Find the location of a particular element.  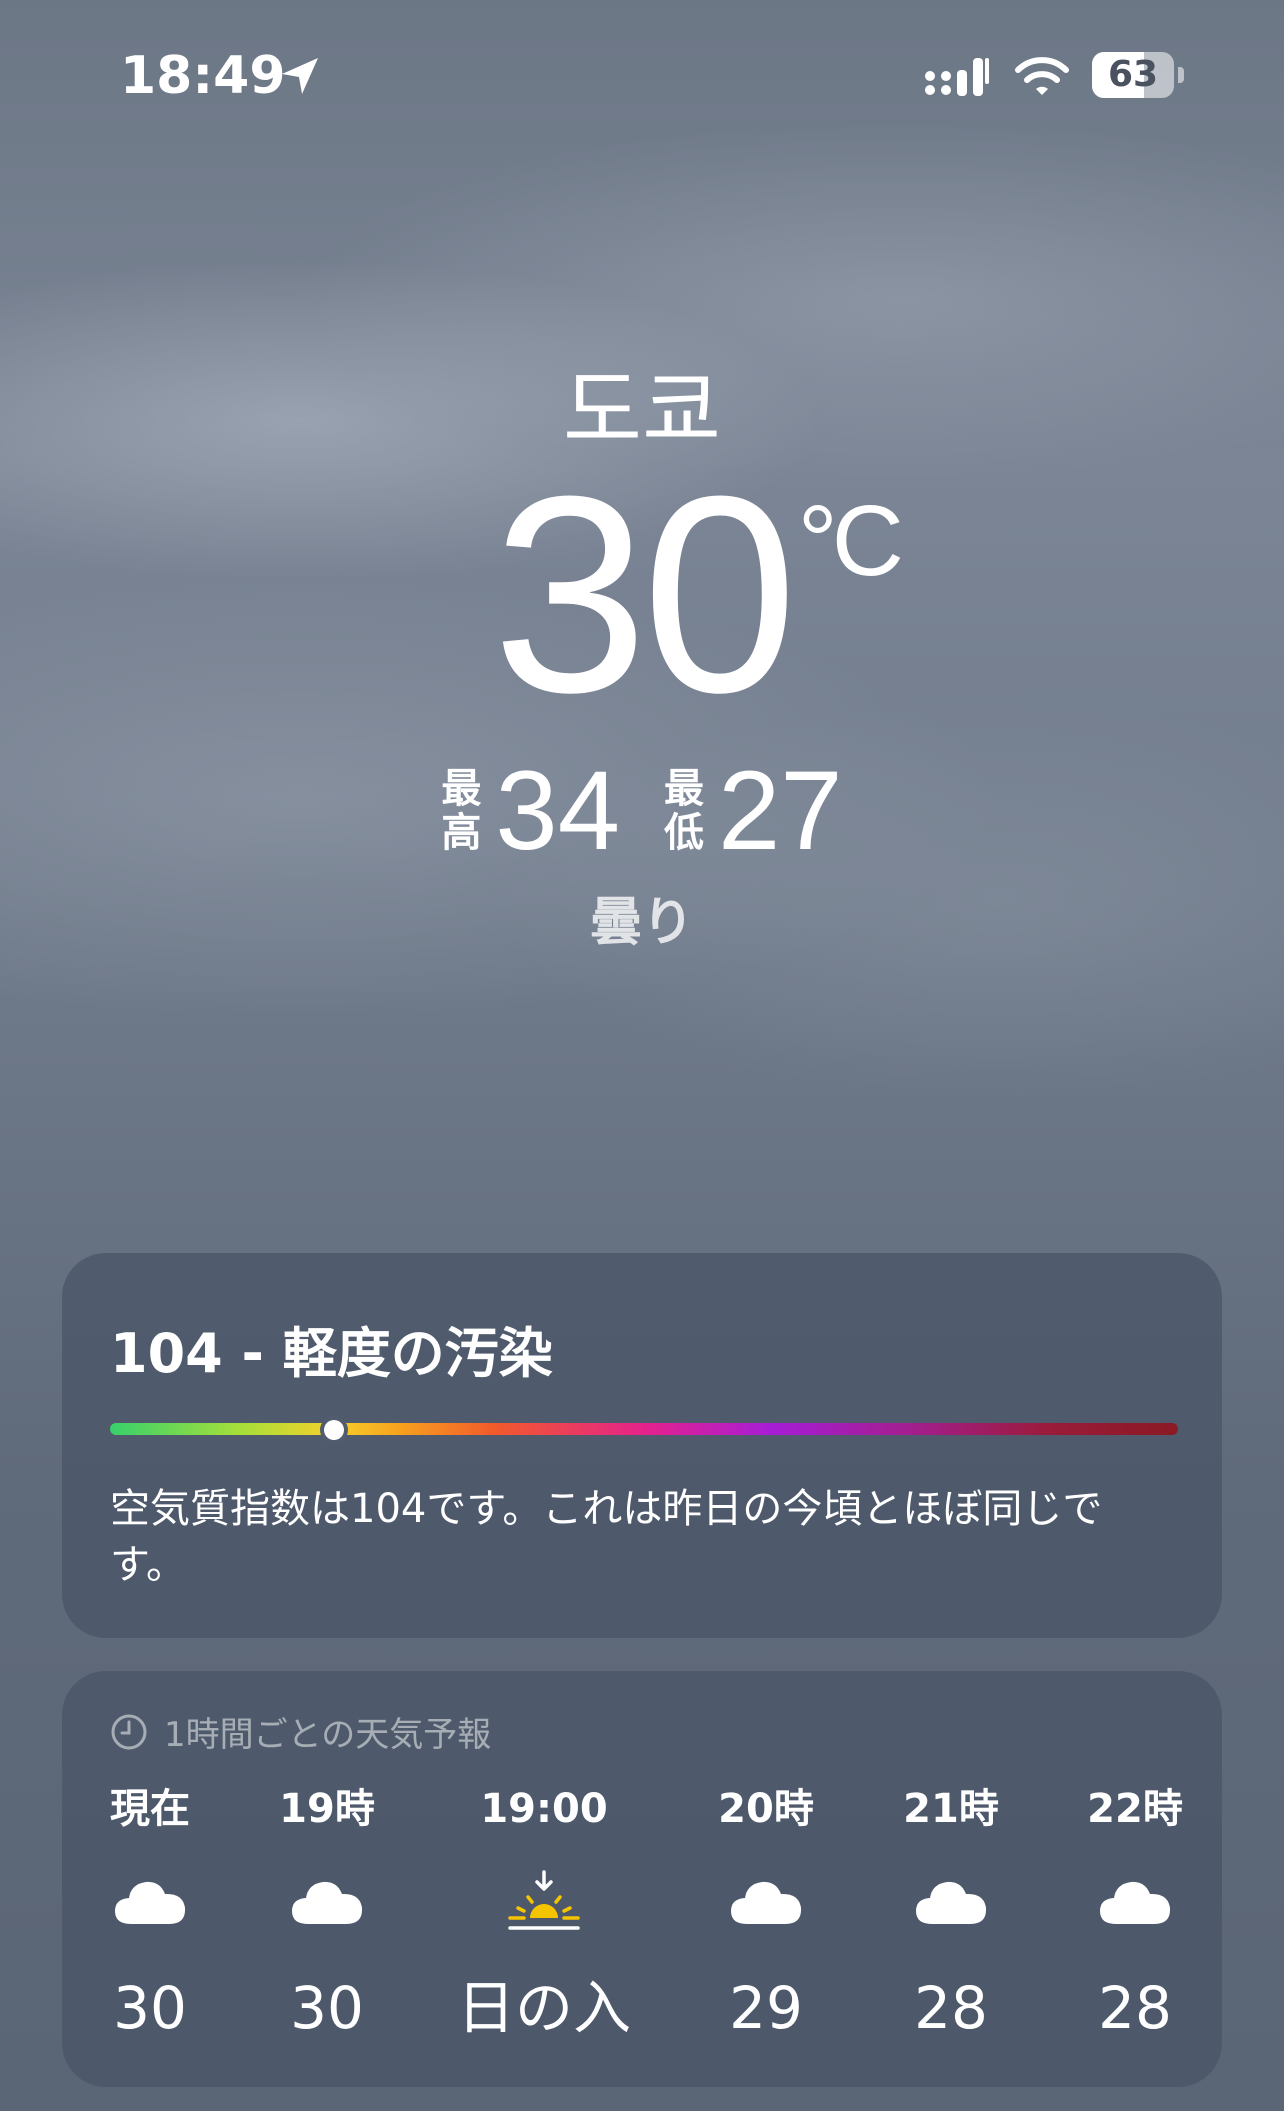

aqi-title: 104 - 軽度の汚染 is located at coordinates (331, 1353).